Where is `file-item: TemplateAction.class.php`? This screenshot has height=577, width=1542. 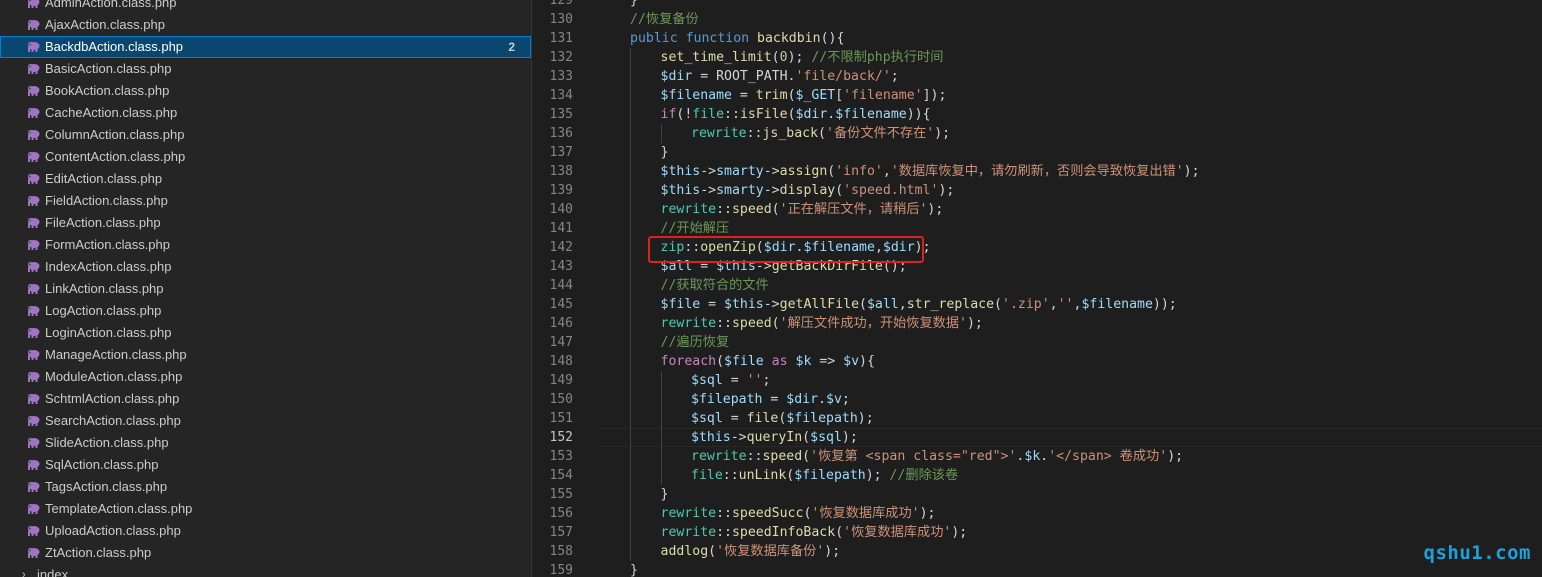 file-item: TemplateAction.class.php is located at coordinates (265, 509).